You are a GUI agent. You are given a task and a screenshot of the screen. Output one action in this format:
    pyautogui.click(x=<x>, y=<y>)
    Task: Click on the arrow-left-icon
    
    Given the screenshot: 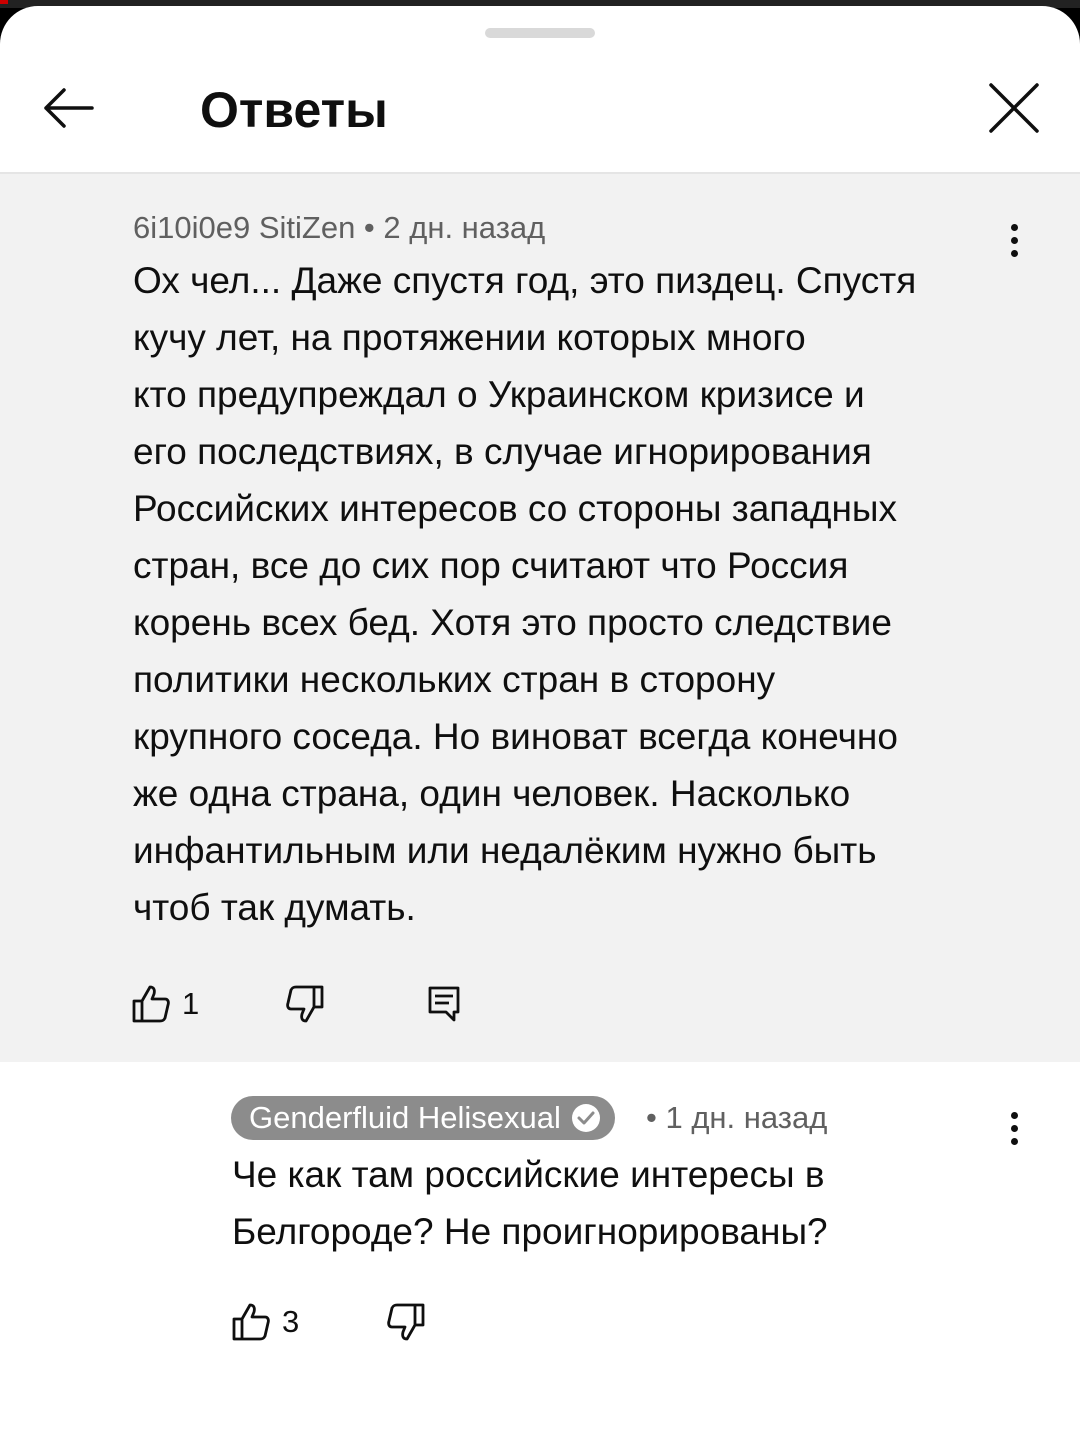 What is the action you would take?
    pyautogui.click(x=69, y=108)
    